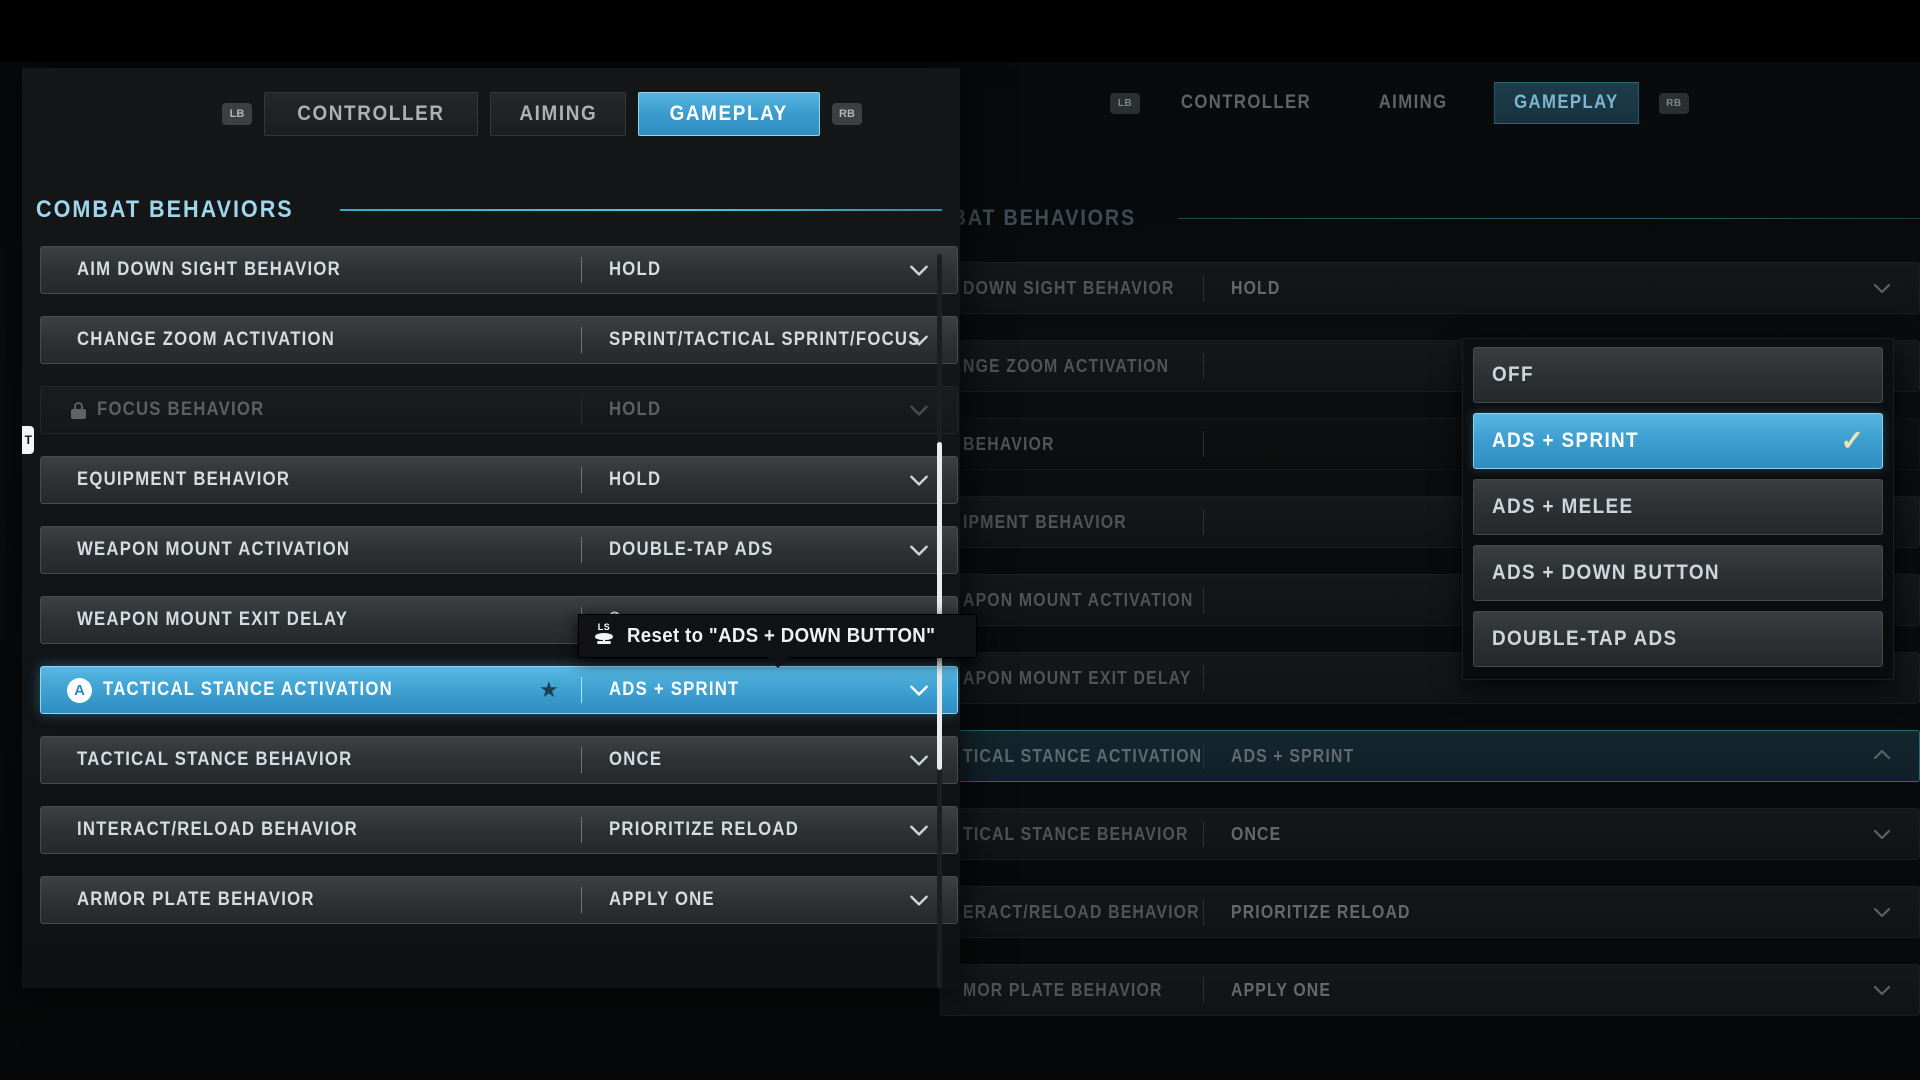  I want to click on setting-row: A TACTICAL STANCE ACTIVATION ★ ADS + SPRINT, so click(499, 690).